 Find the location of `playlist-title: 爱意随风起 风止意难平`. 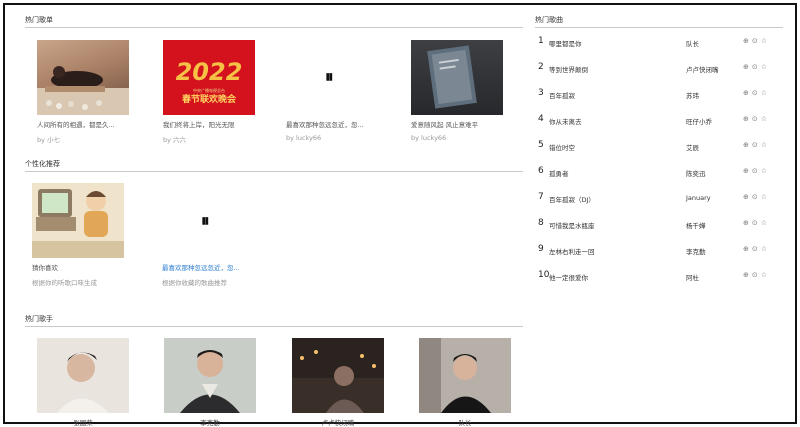

playlist-title: 爱意随风起 风止意难平 is located at coordinates (457, 124).